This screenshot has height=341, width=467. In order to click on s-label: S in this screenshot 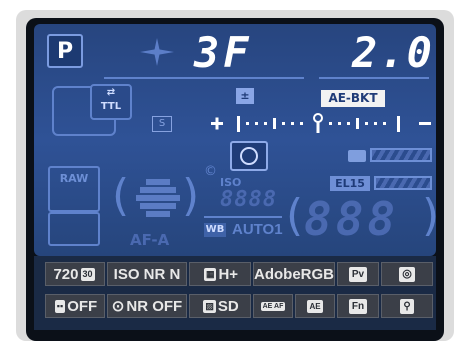, I will do `click(162, 123)`.